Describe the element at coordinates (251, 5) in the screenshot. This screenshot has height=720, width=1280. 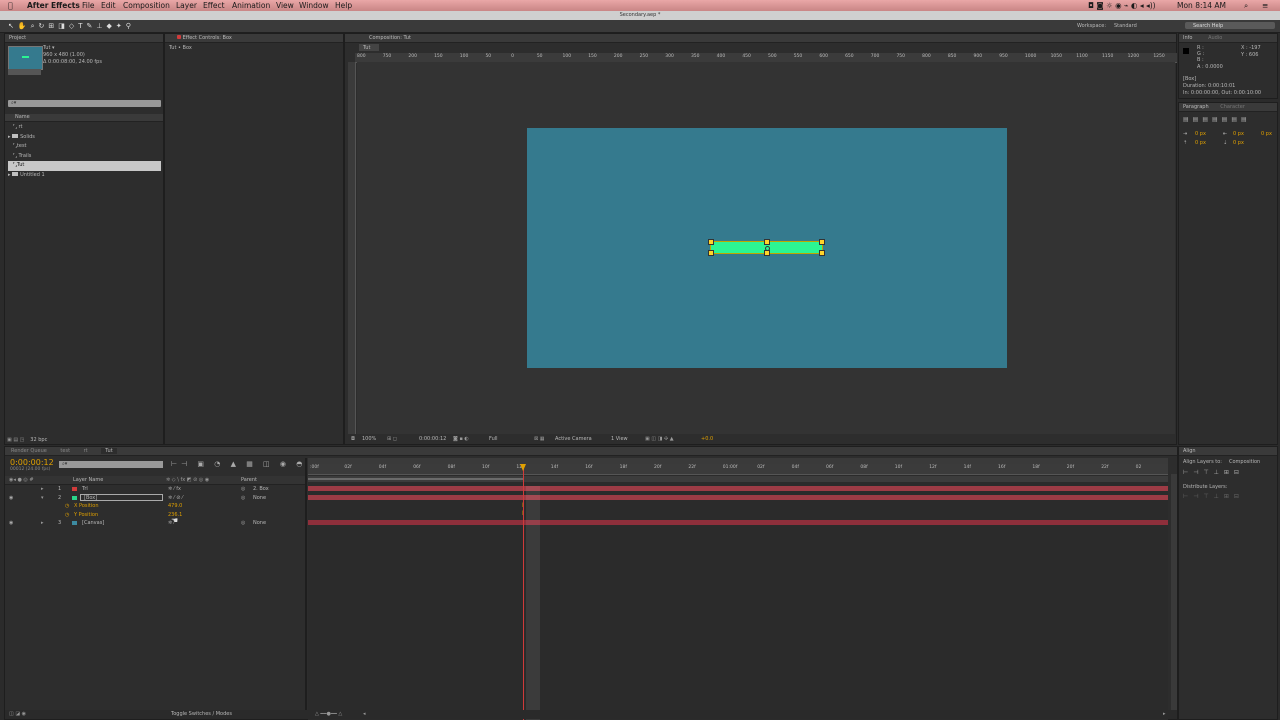
I see `menu-animation: Animation` at that location.